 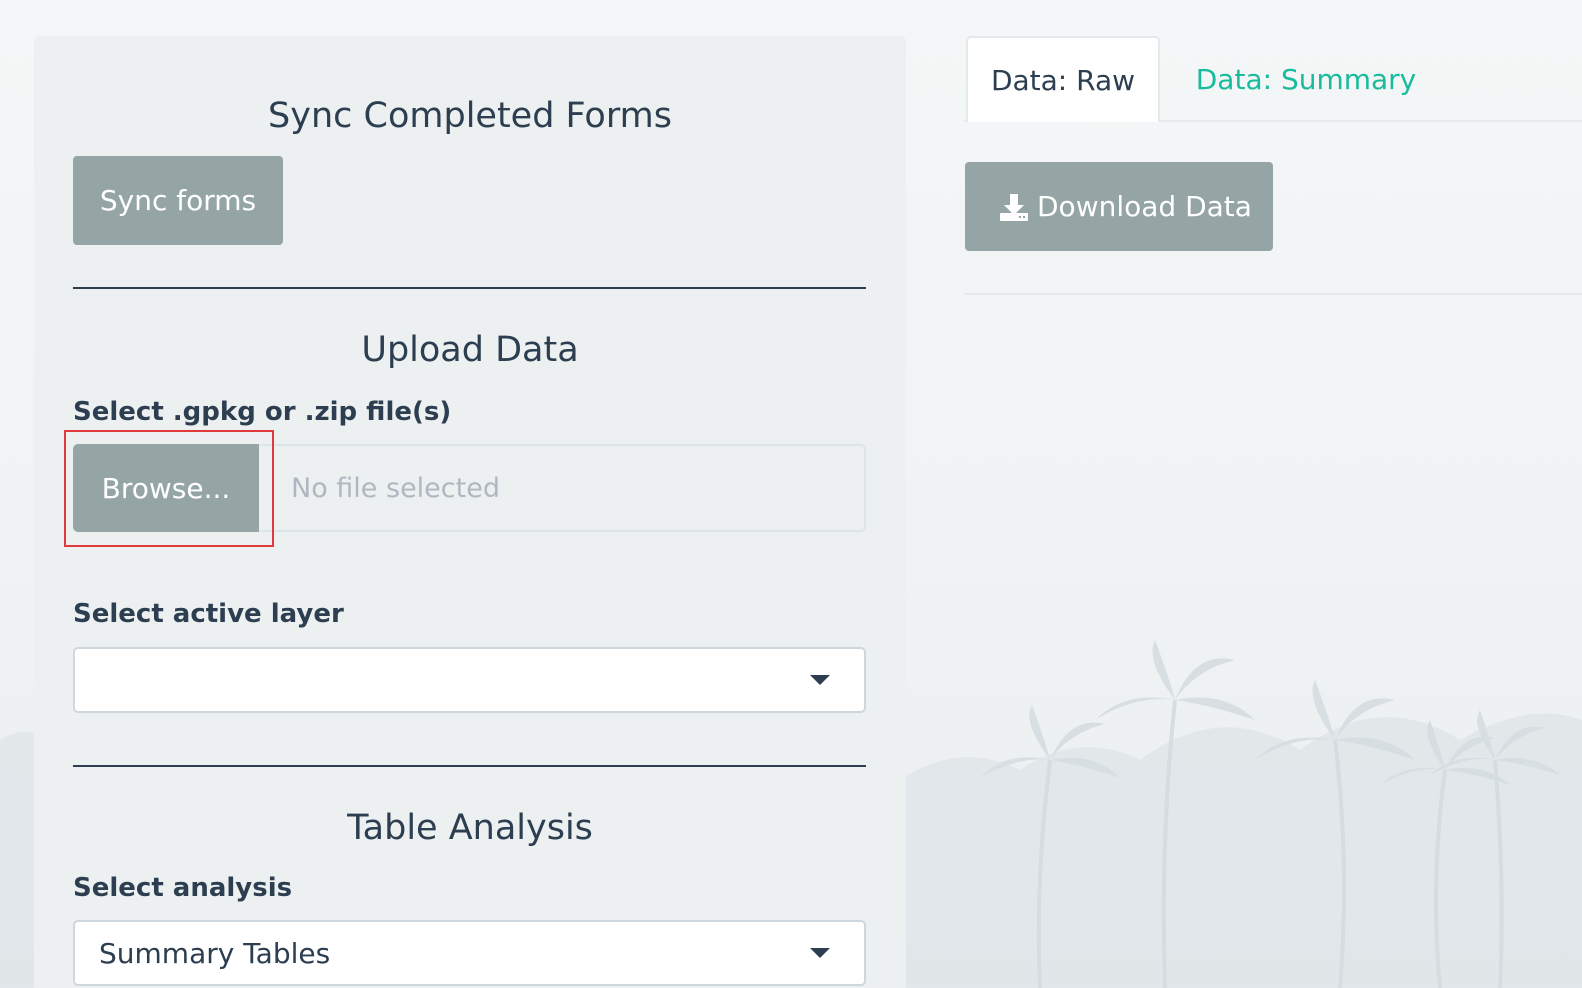 What do you see at coordinates (169, 488) in the screenshot?
I see `highlight-box` at bounding box center [169, 488].